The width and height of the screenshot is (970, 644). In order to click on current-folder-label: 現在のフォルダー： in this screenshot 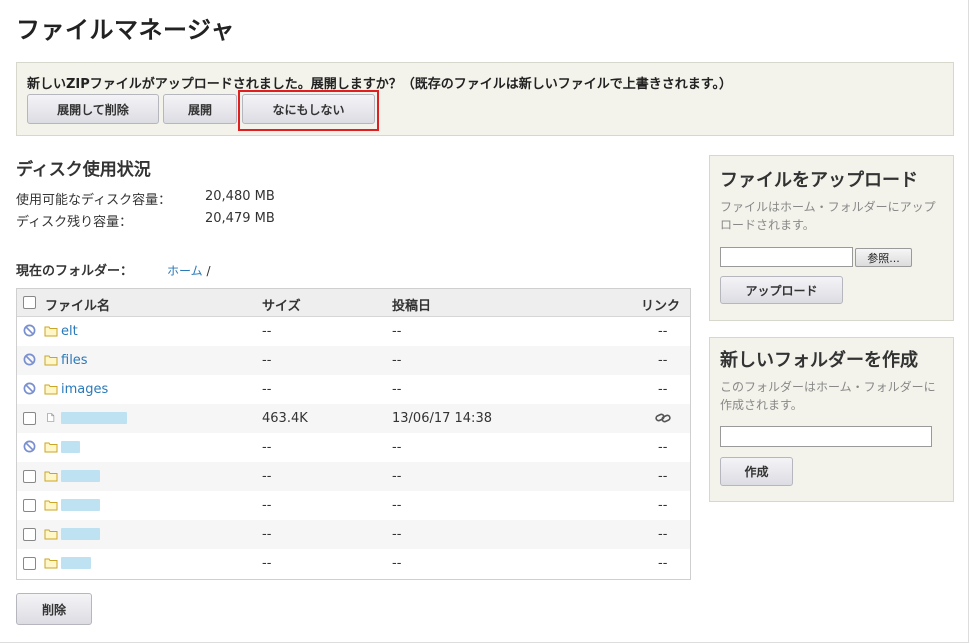, I will do `click(75, 271)`.